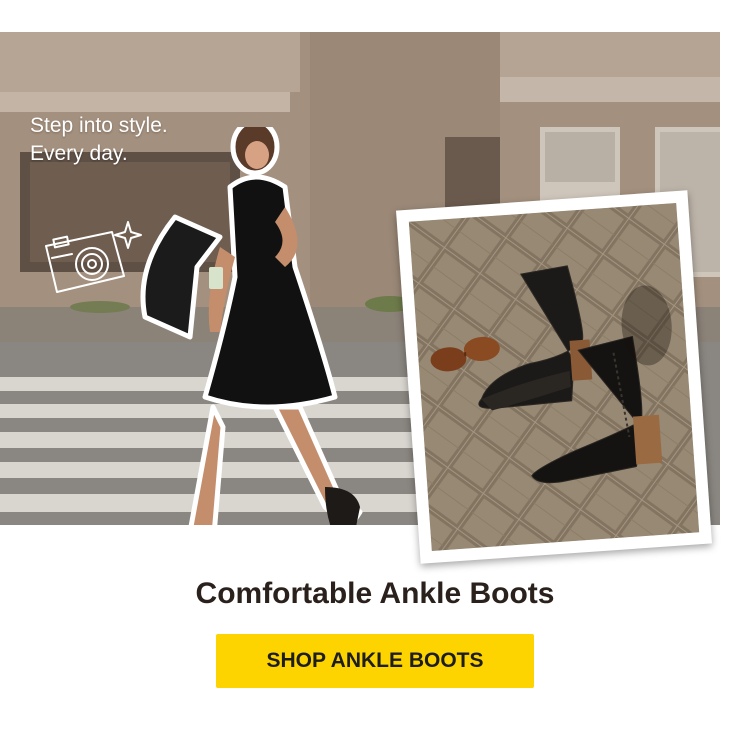 Image resolution: width=750 pixels, height=732 pixels. I want to click on headline: Comfortable Ankle Boots, so click(375, 593).